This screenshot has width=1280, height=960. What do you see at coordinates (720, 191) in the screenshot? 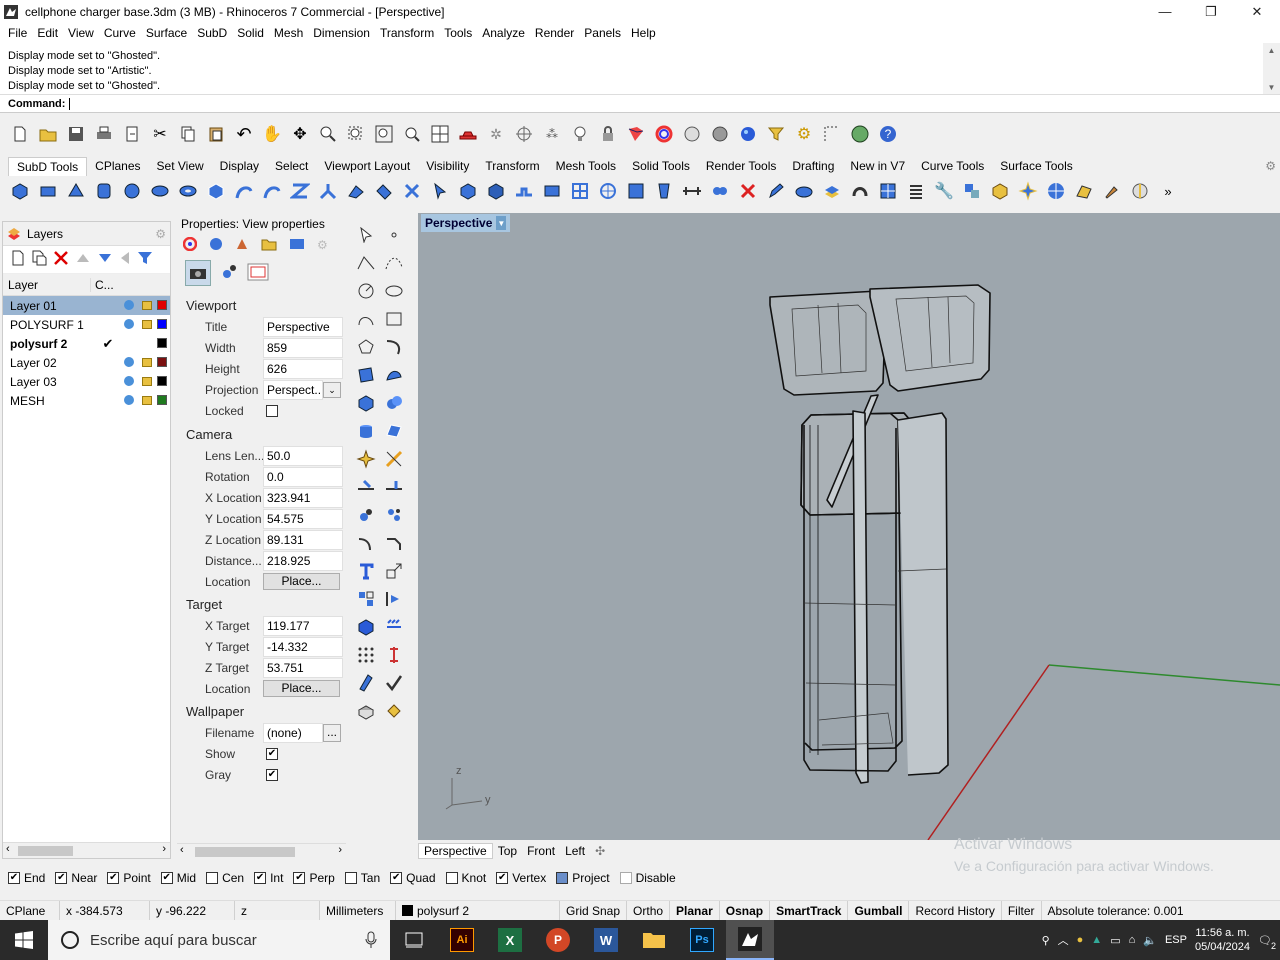
I see `subd-mirror-icon` at bounding box center [720, 191].